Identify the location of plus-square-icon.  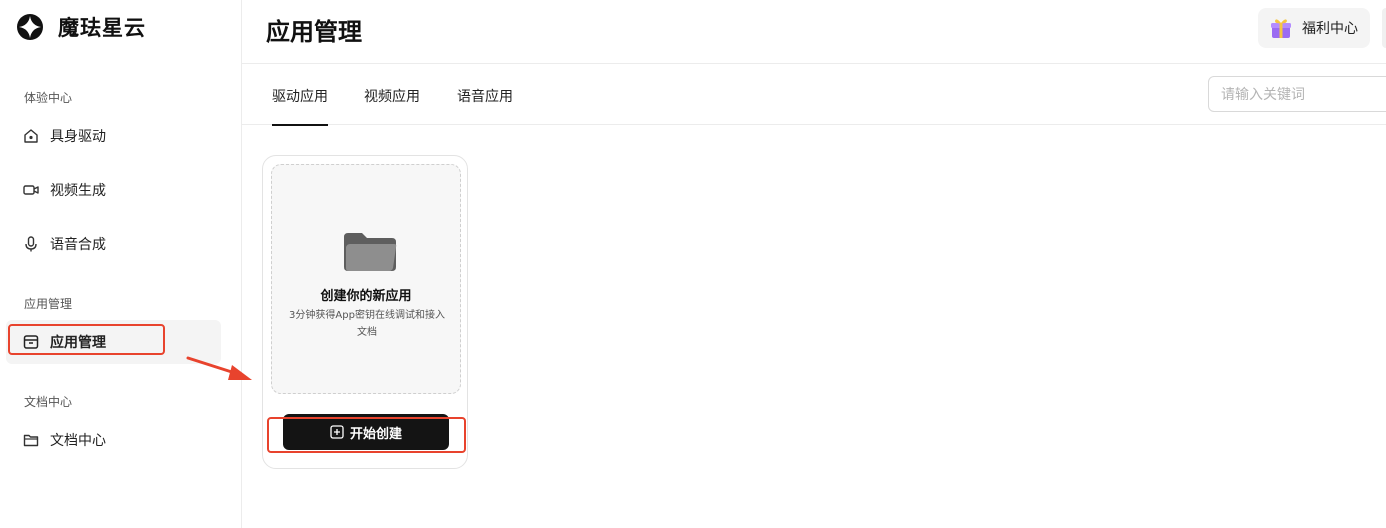
(337, 432).